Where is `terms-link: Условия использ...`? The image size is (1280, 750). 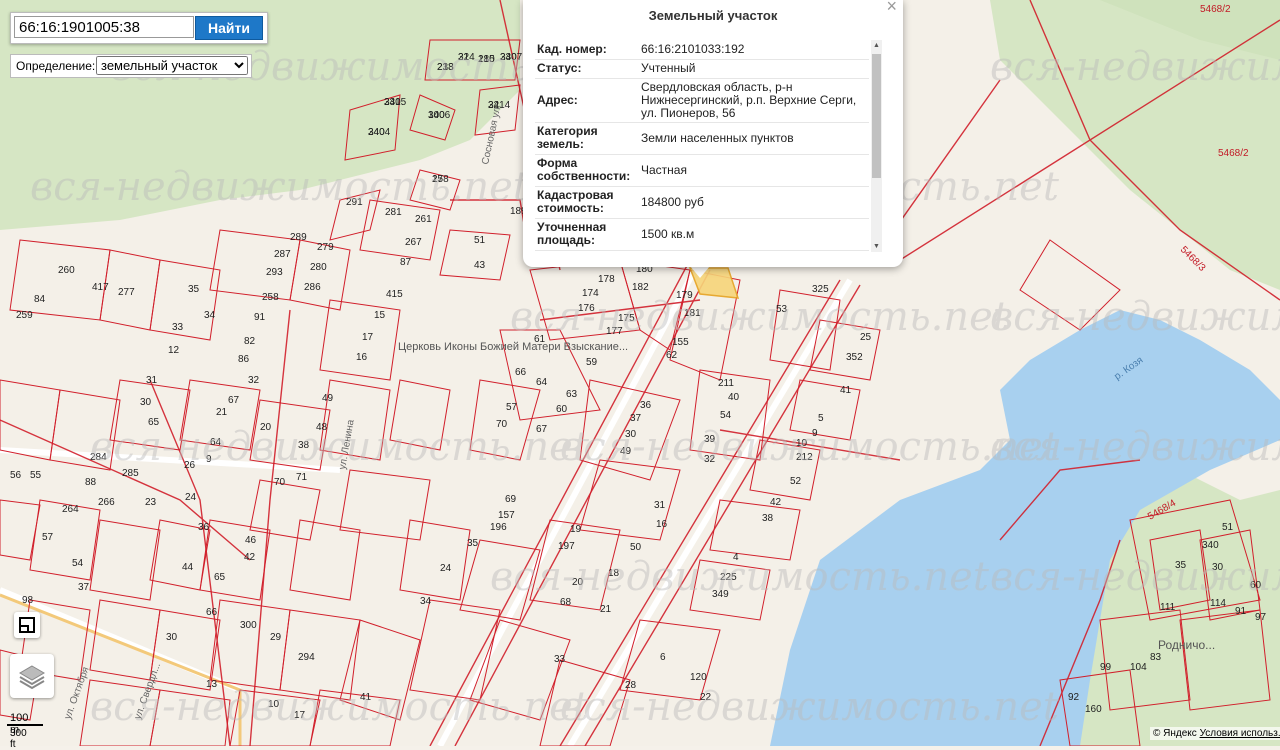
terms-link: Условия использ... is located at coordinates (1240, 733).